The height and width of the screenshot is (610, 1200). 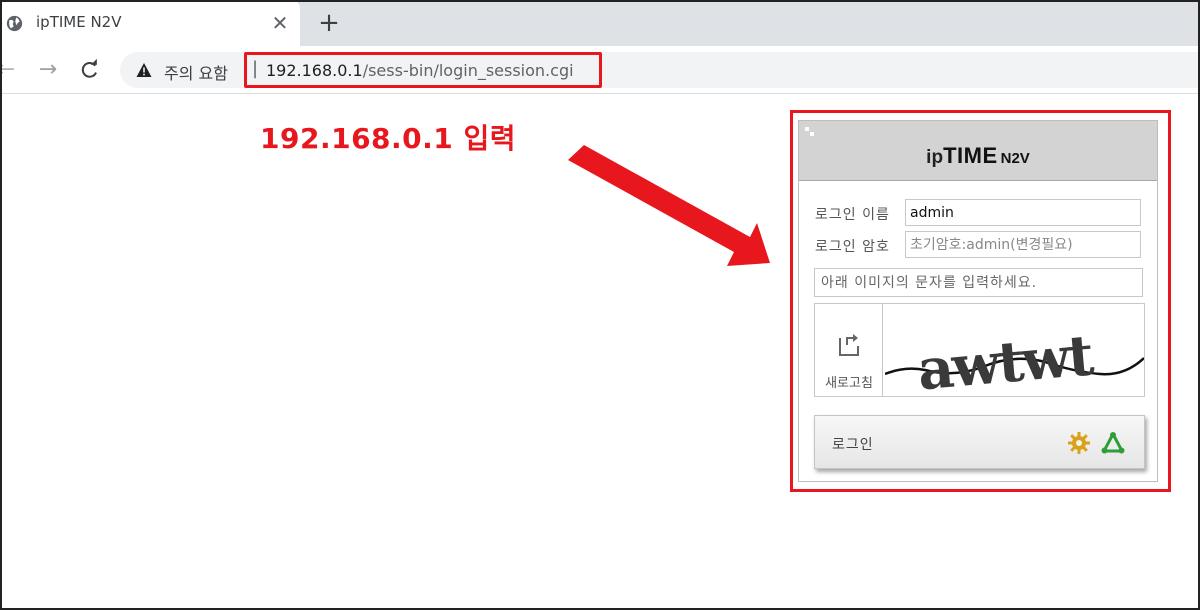 I want to click on panel-header: ipTIME N2V, so click(x=978, y=151).